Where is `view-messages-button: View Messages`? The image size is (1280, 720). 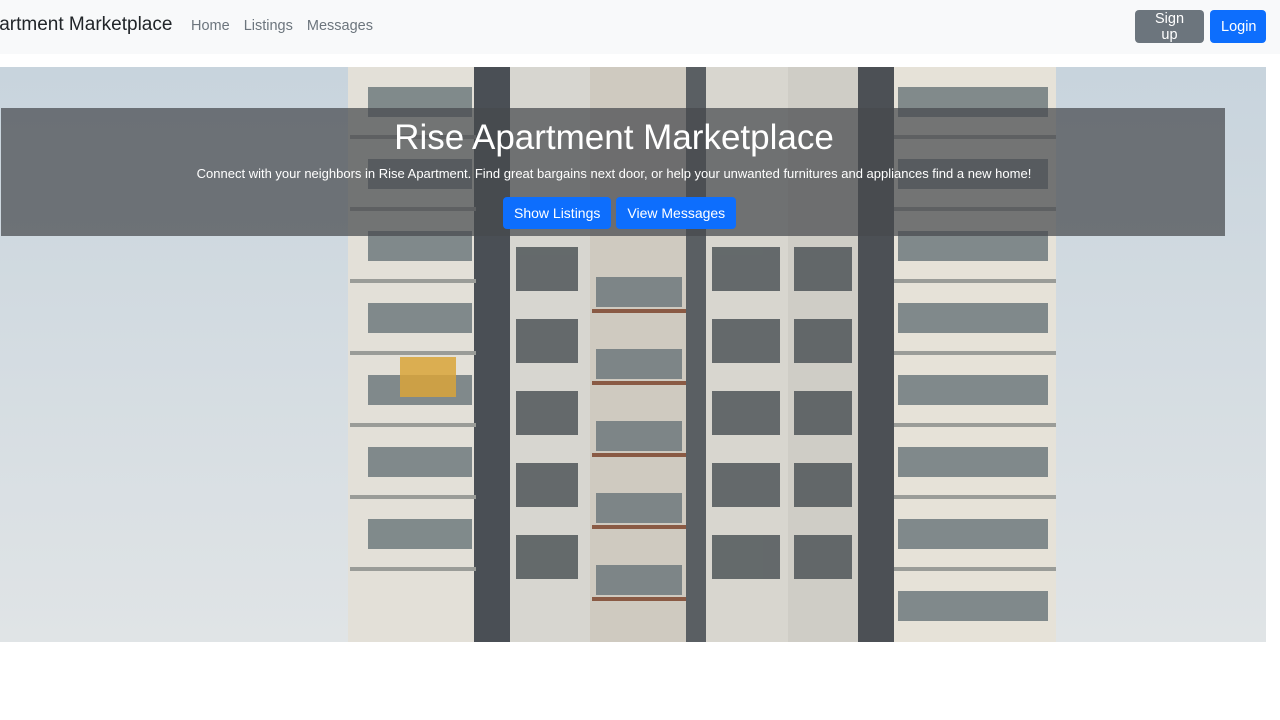
view-messages-button: View Messages is located at coordinates (676, 213).